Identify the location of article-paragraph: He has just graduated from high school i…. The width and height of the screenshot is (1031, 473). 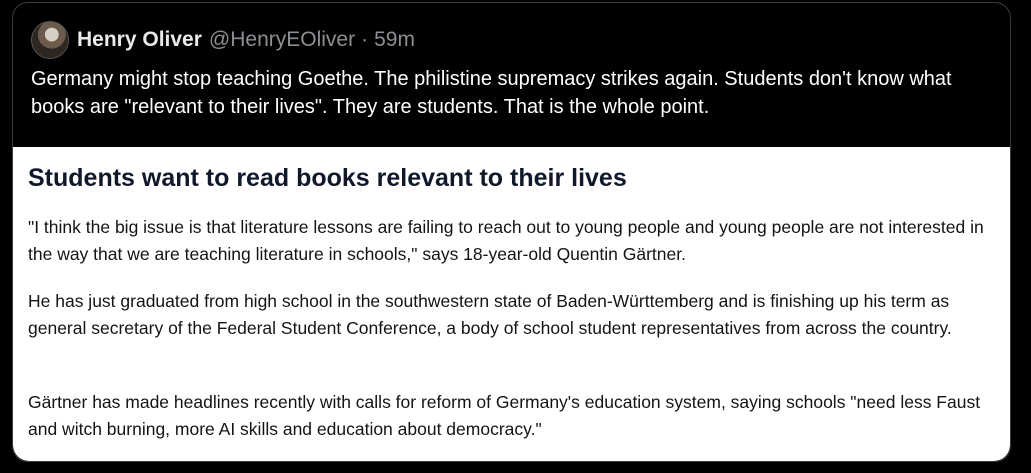
(490, 314).